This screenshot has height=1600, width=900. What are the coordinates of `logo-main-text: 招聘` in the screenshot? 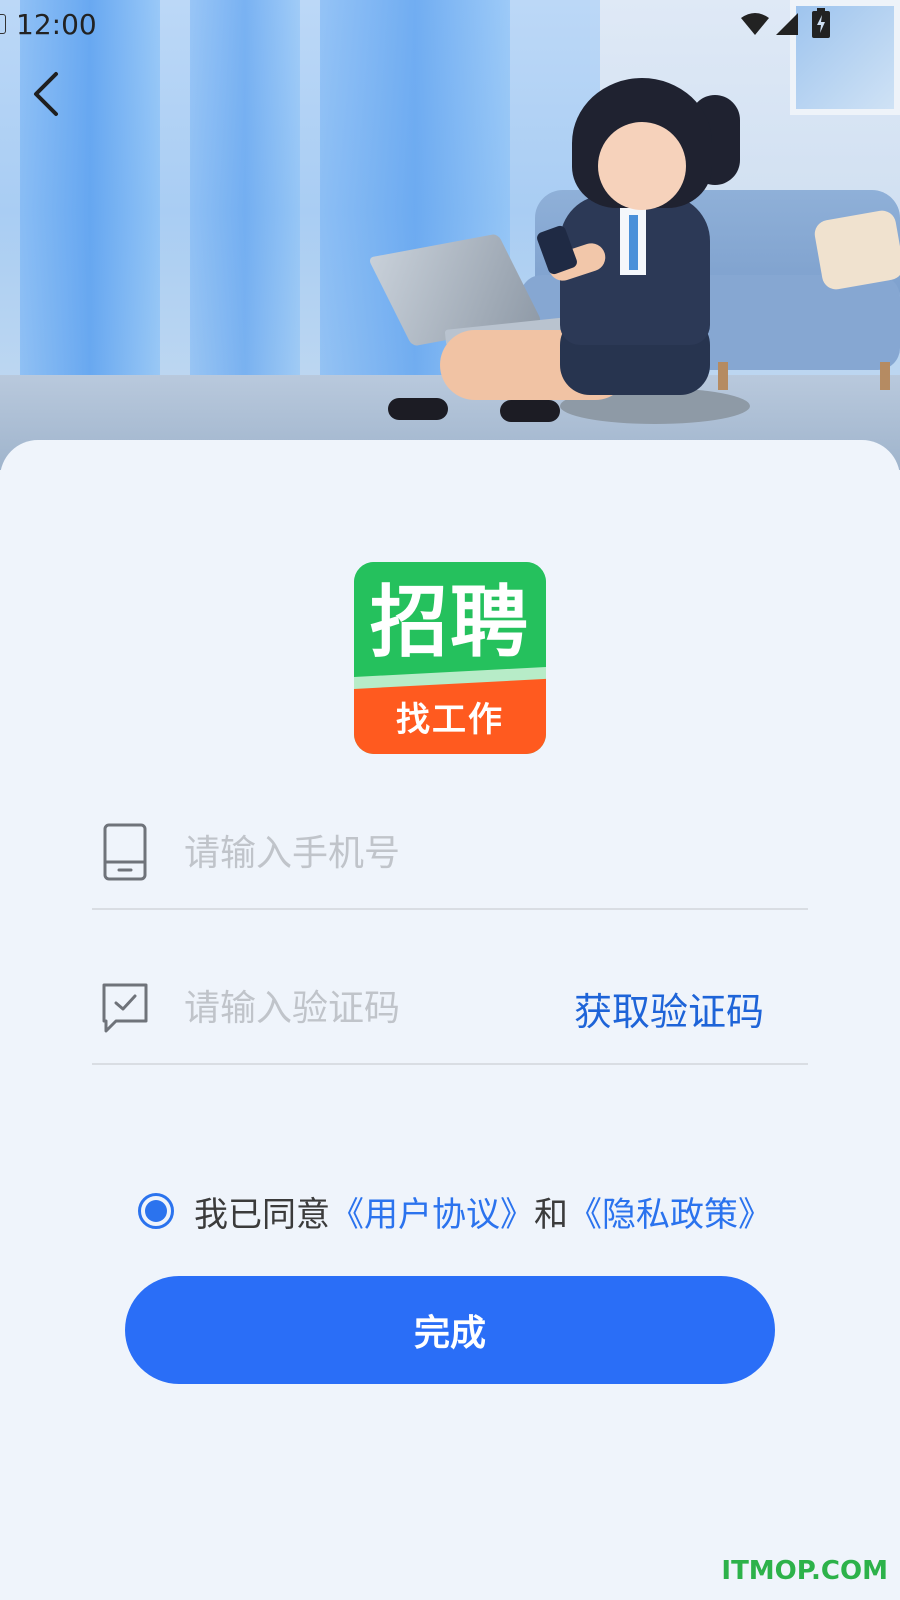 It's located at (449, 623).